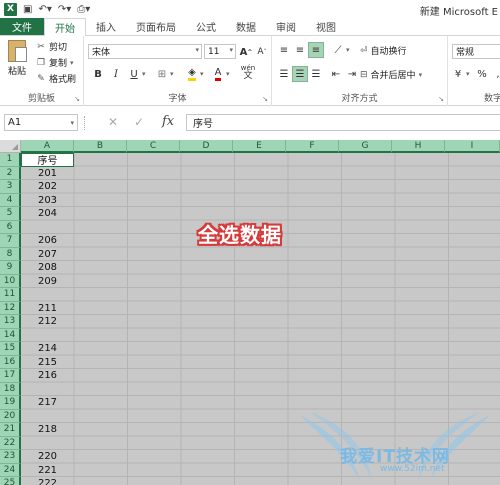 The image size is (500, 485). I want to click on cell-a4: 203, so click(47, 201).